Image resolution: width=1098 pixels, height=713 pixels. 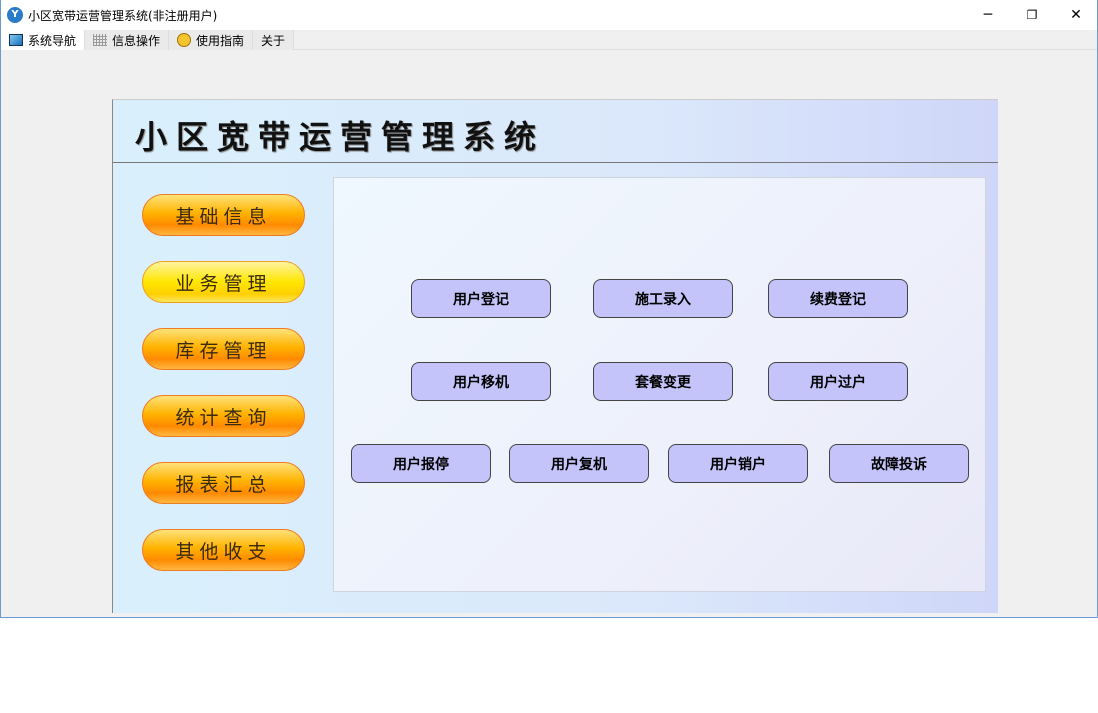 What do you see at coordinates (340, 137) in the screenshot?
I see `page-title: 小区宽带运营管理系统` at bounding box center [340, 137].